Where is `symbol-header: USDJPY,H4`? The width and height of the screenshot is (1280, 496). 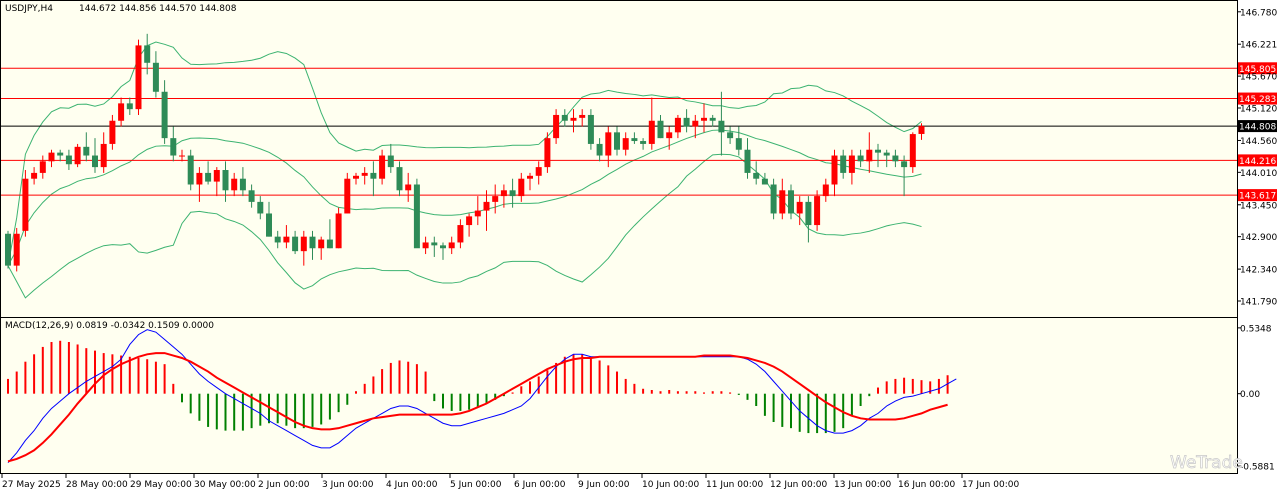
symbol-header: USDJPY,H4 is located at coordinates (29, 9).